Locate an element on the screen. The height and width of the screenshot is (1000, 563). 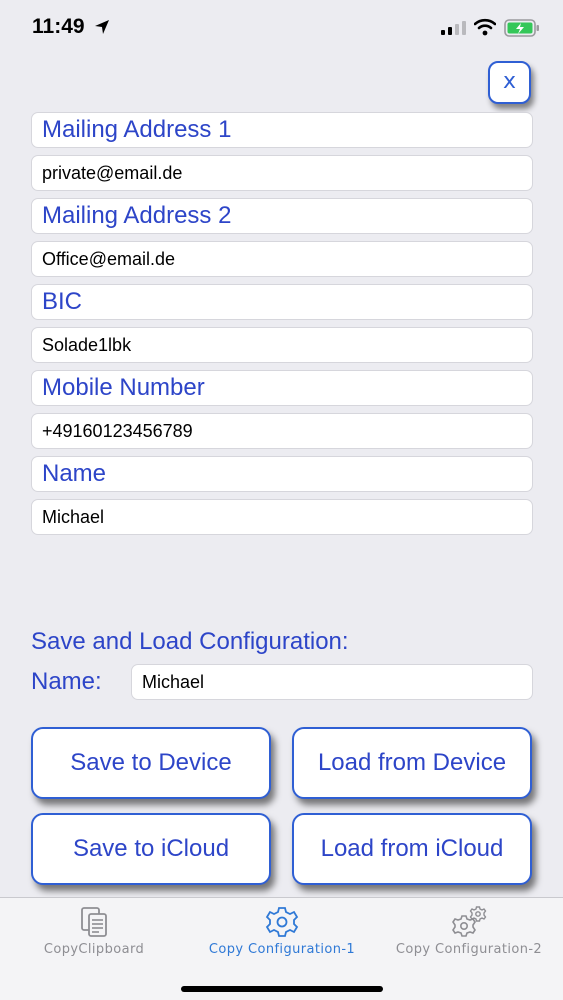
mailing-address-2-label: Mailing Address 2 is located at coordinates (282, 216).